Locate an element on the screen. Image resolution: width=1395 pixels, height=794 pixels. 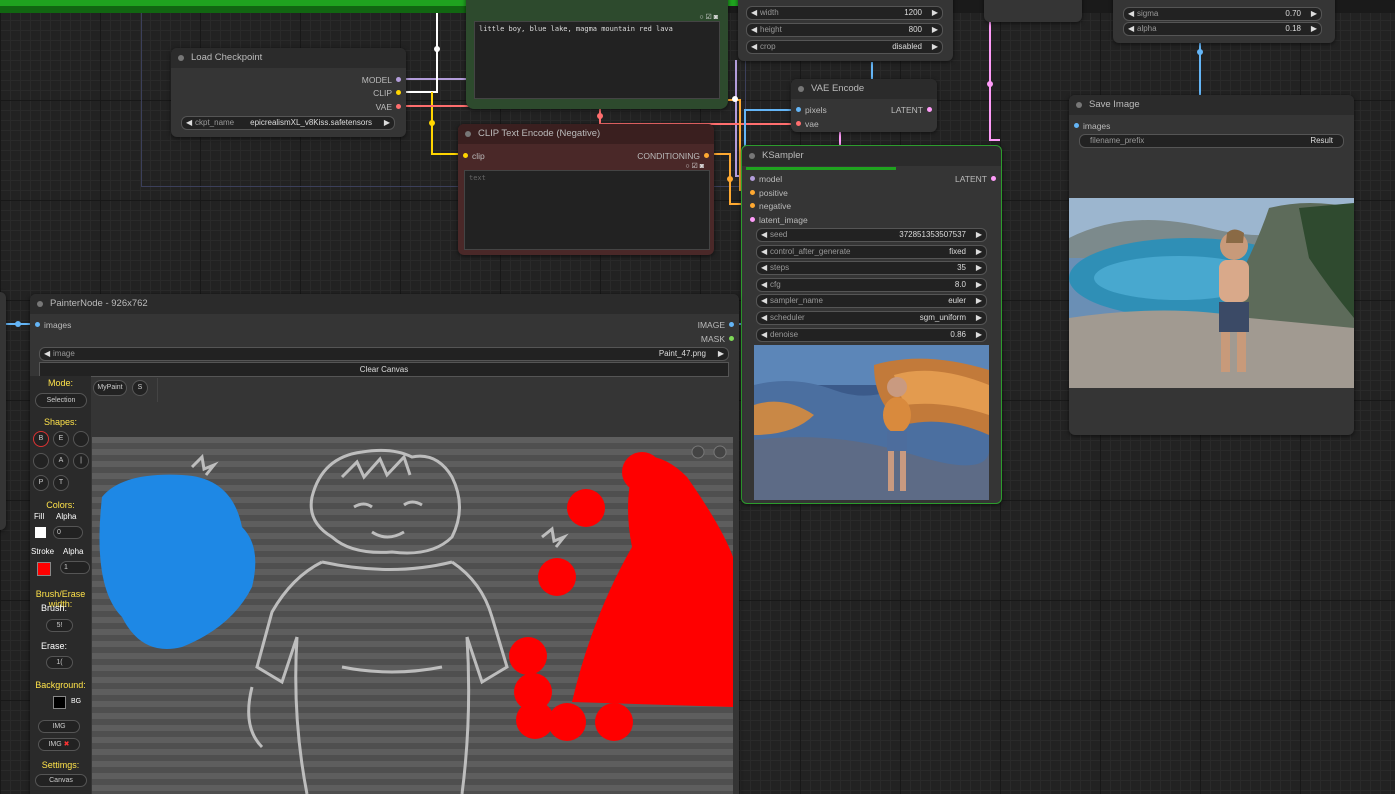
shape-brush-button: B is located at coordinates (41, 439).